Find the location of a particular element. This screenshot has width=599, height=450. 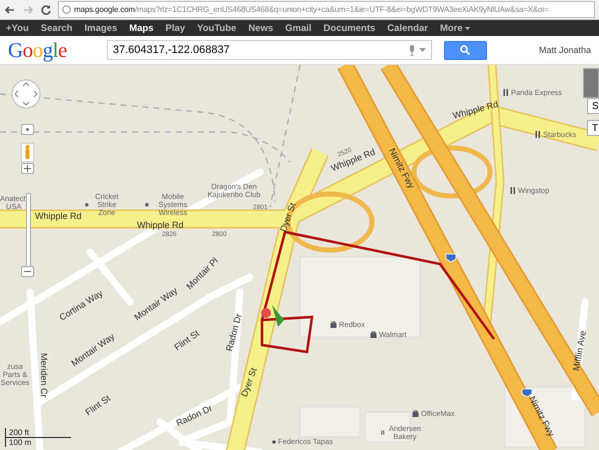

arrow-marker-icon is located at coordinates (278, 316).